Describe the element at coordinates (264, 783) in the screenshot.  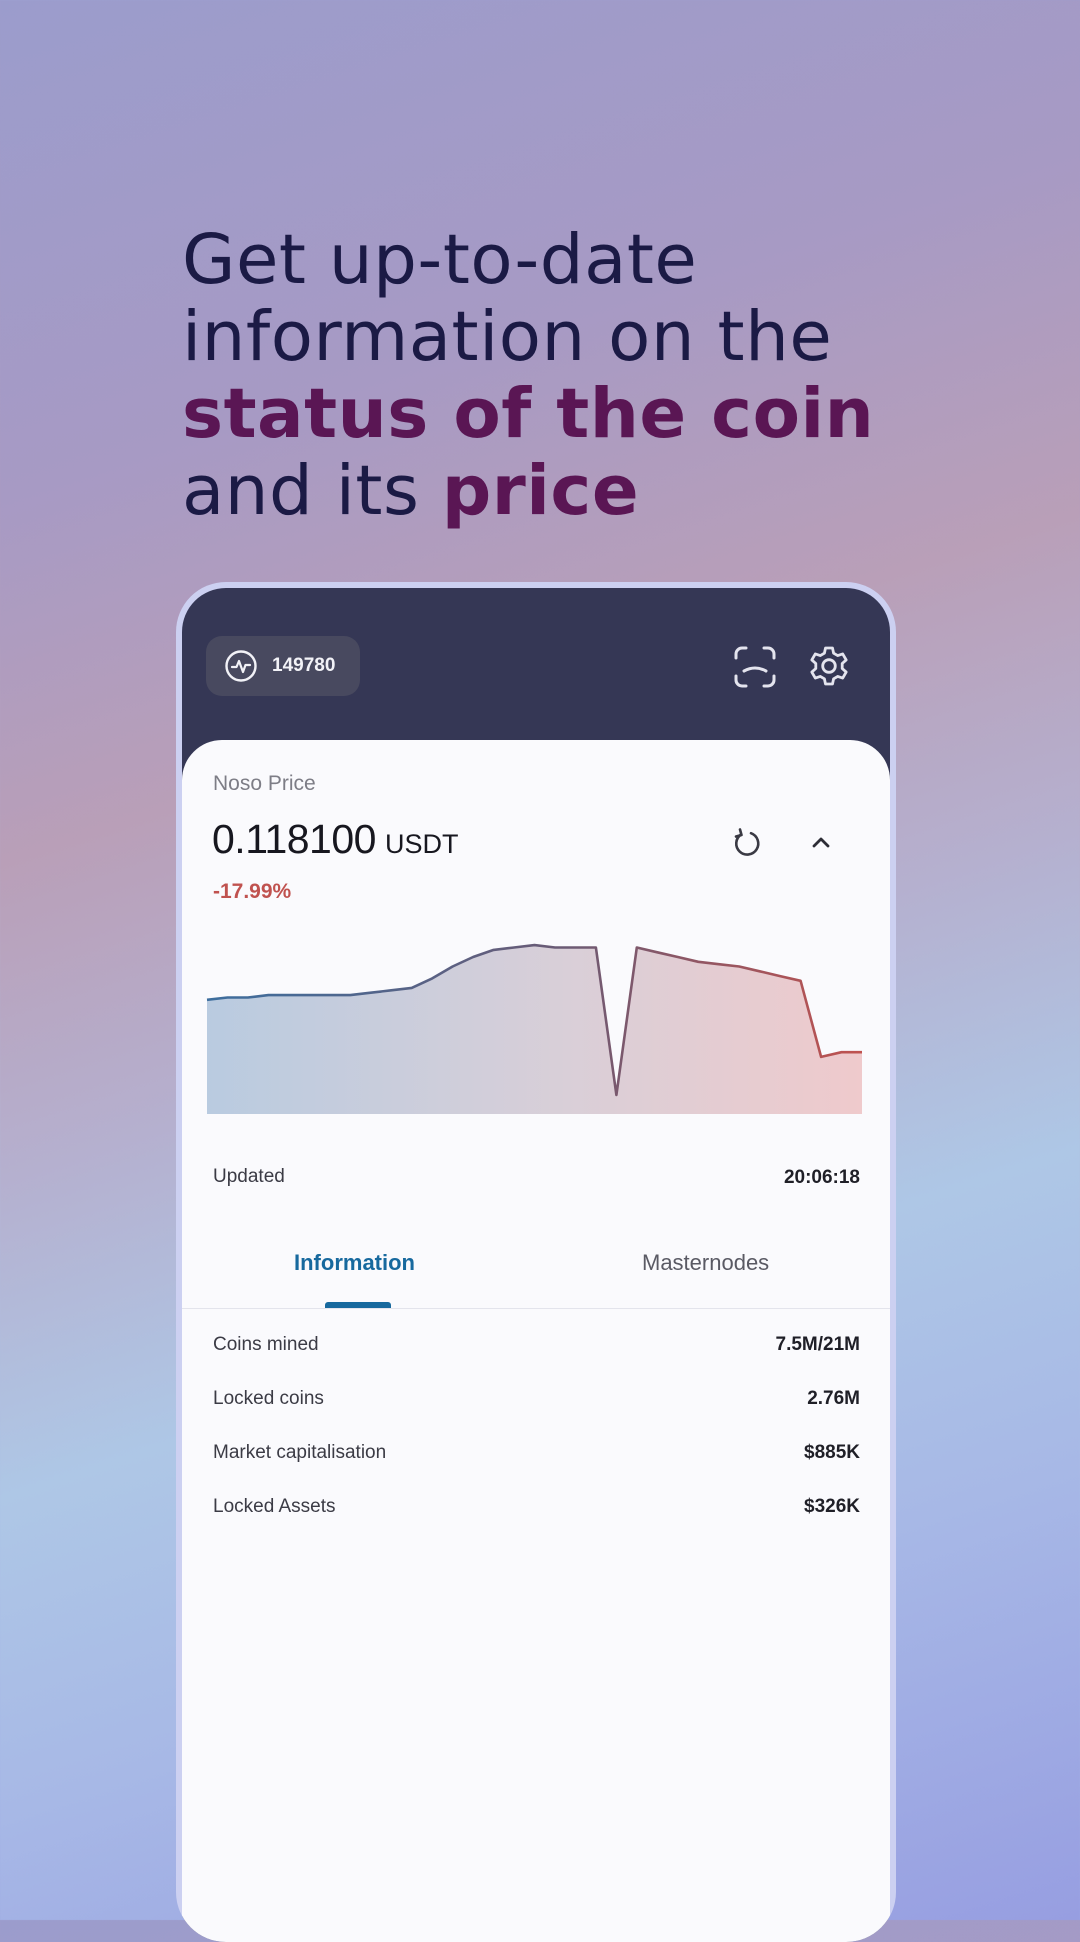
I see `price-label: Noso Price` at that location.